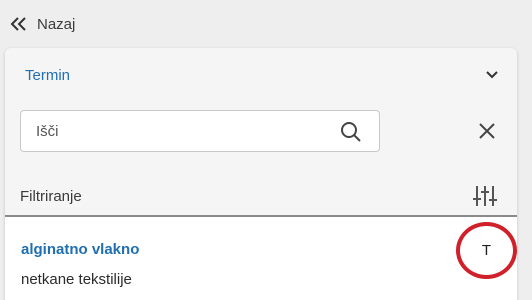 This screenshot has width=532, height=300. I want to click on filter-row: Filtriranje, so click(261, 196).